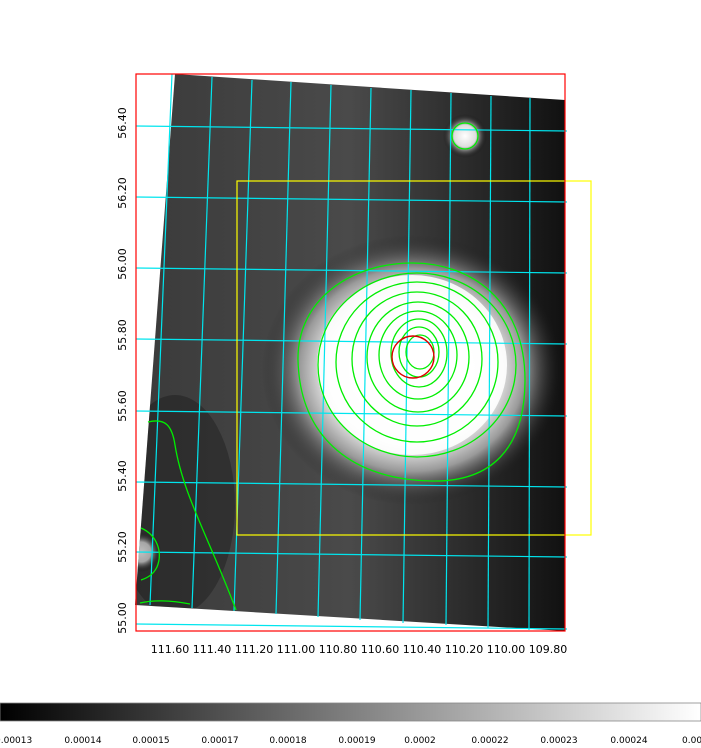 The width and height of the screenshot is (701, 748). Describe the element at coordinates (122, 193) in the screenshot. I see `y-tick-label: 56.20` at that location.